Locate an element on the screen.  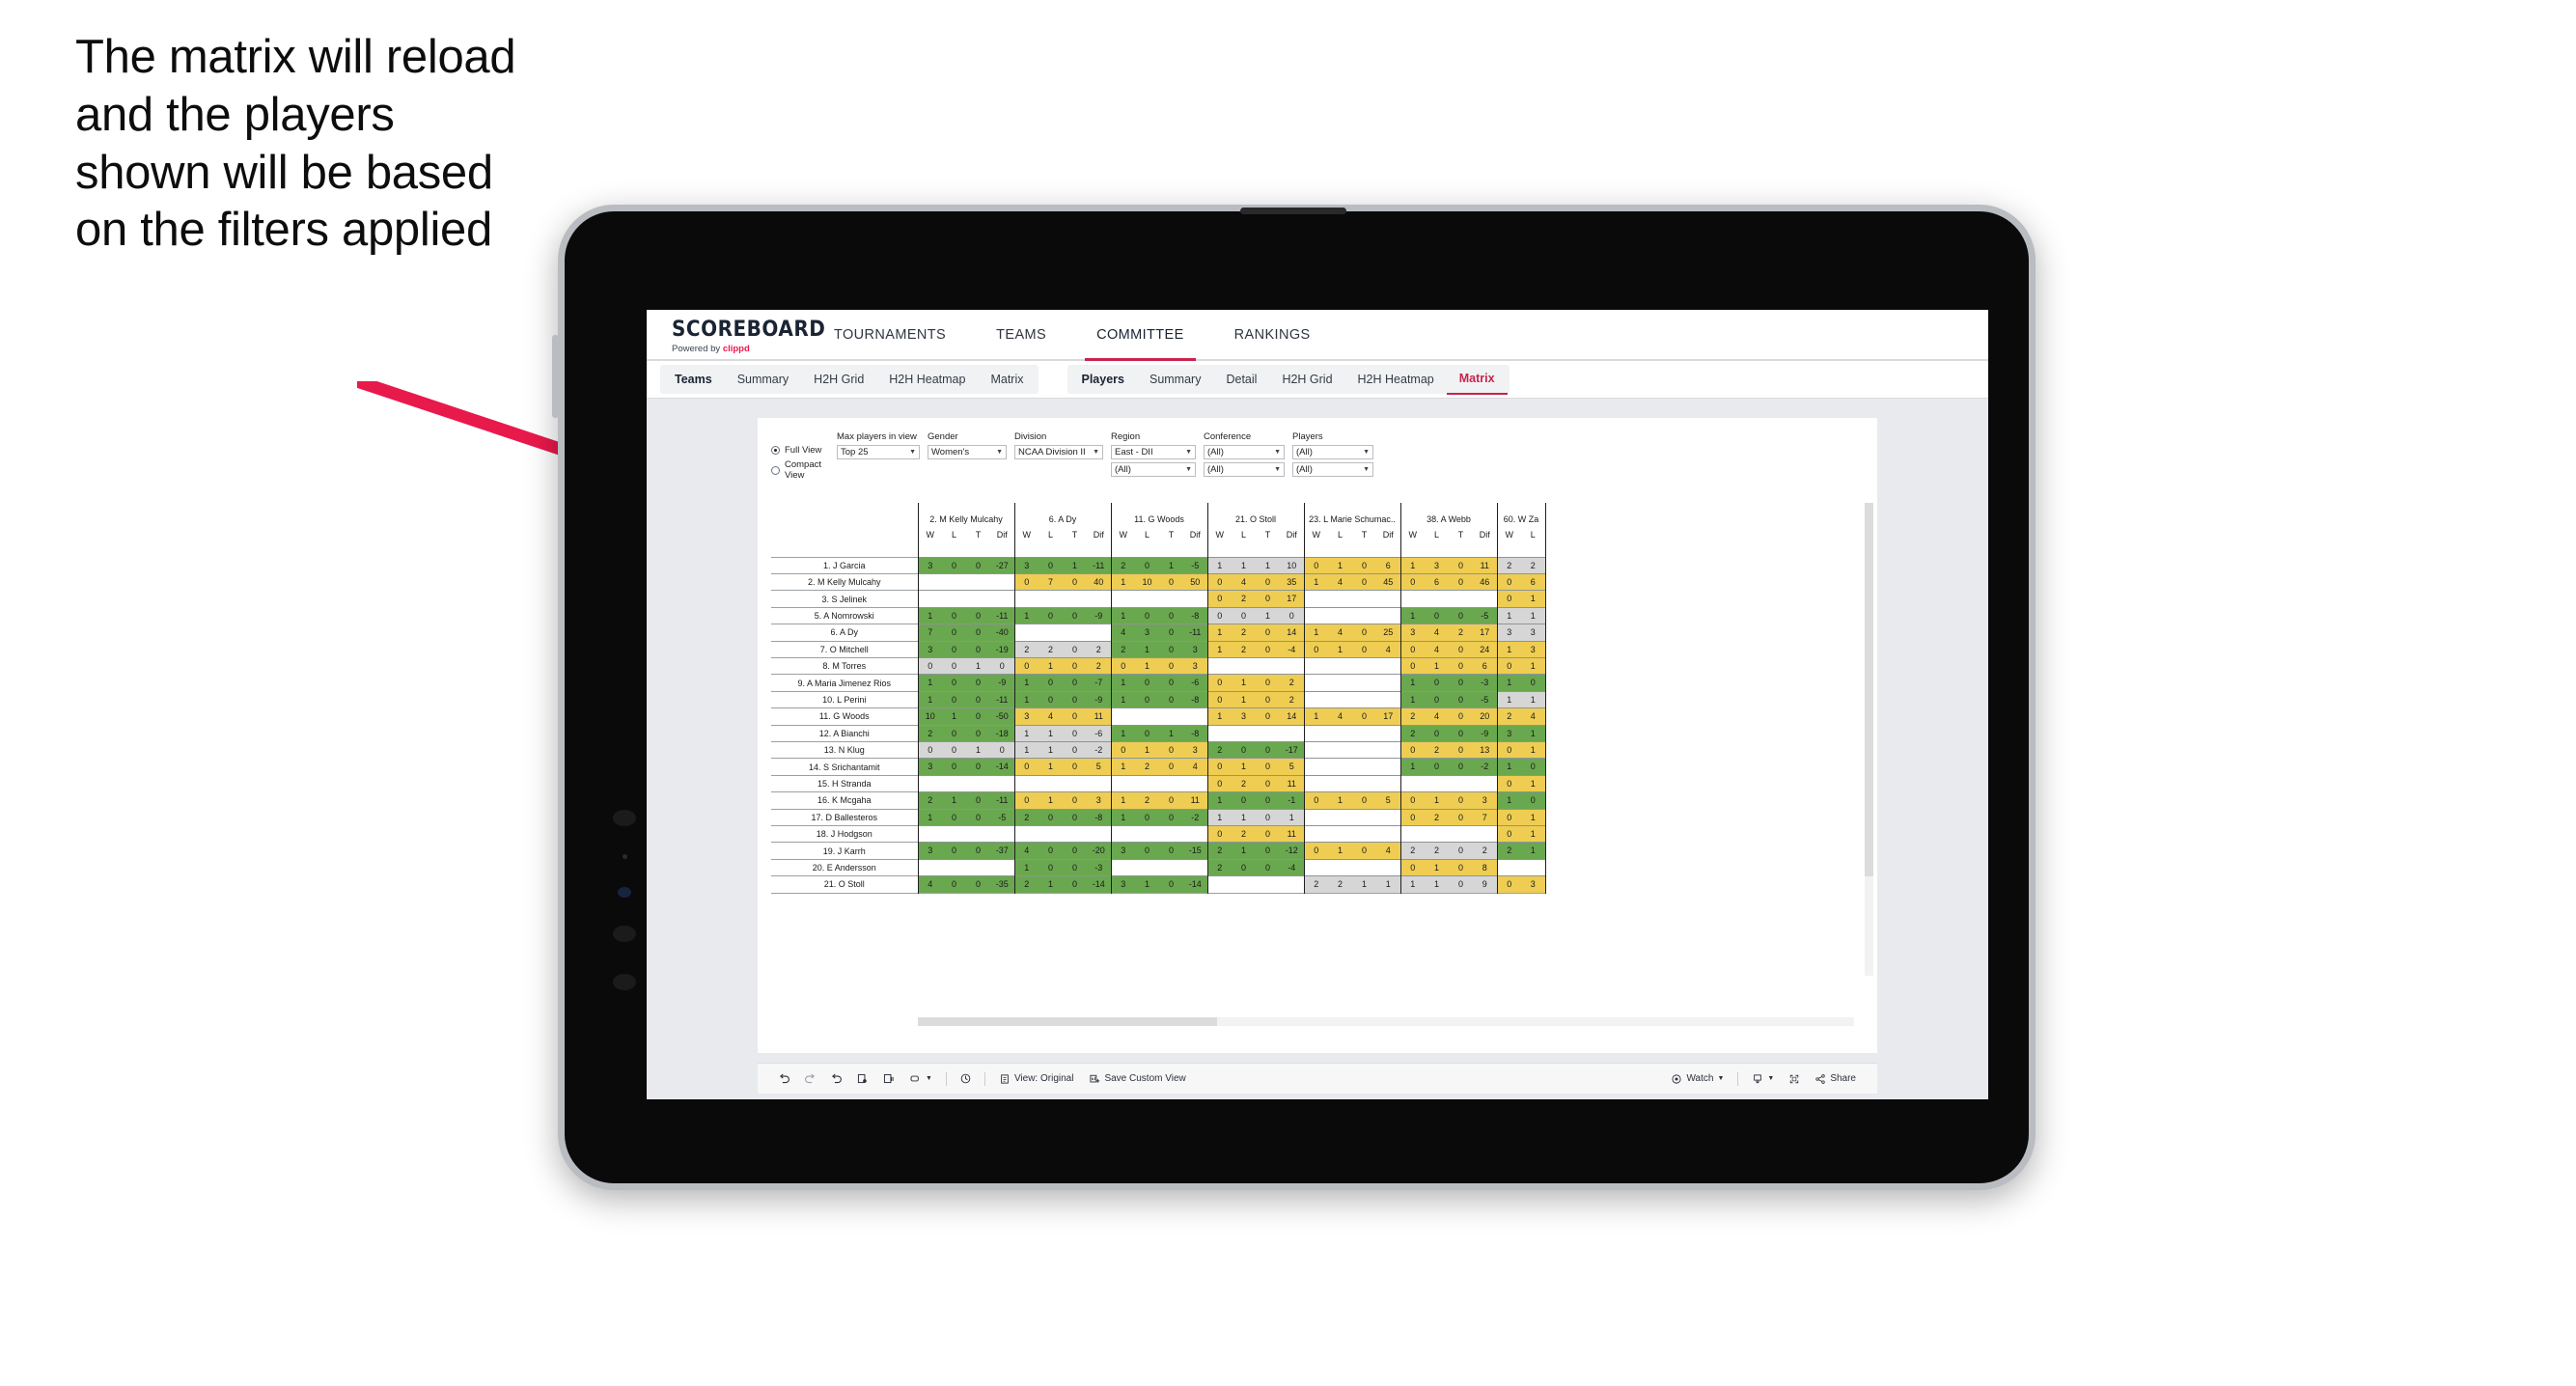
table-row: 6. A Dy 7 0 0 -40 4 3 0 -11 1 2 0 14 1 4 0 25 3 4 2 17 3 3 is located at coordinates (1158, 633).